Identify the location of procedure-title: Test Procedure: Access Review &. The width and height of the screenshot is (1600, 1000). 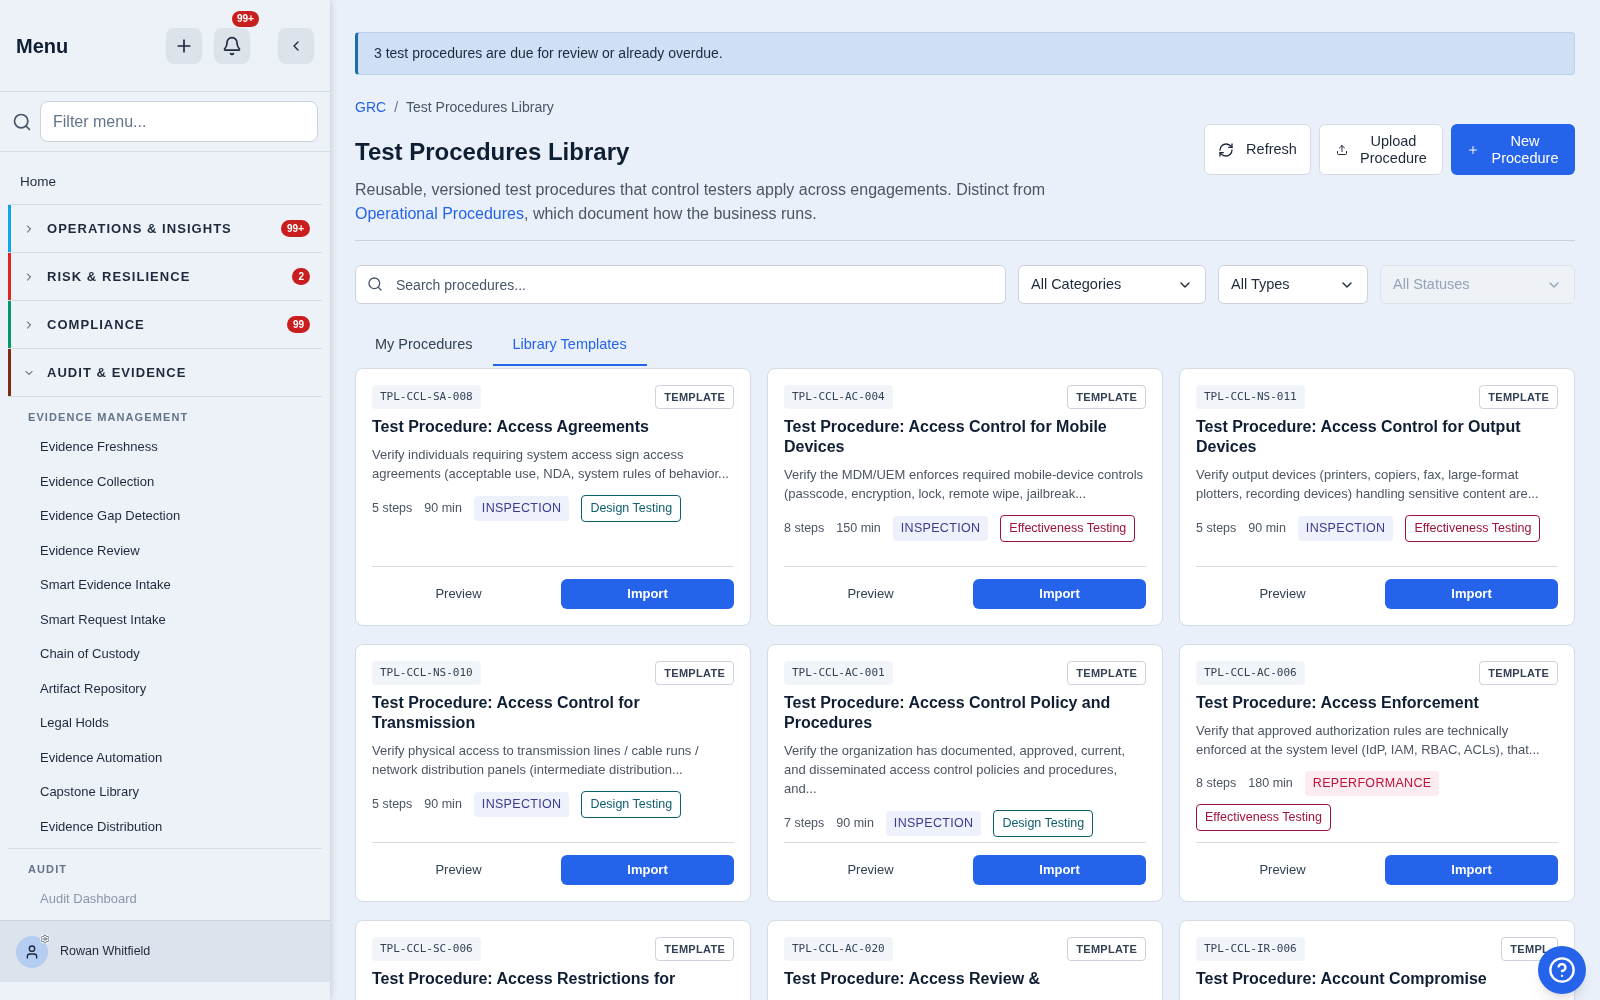
(913, 979).